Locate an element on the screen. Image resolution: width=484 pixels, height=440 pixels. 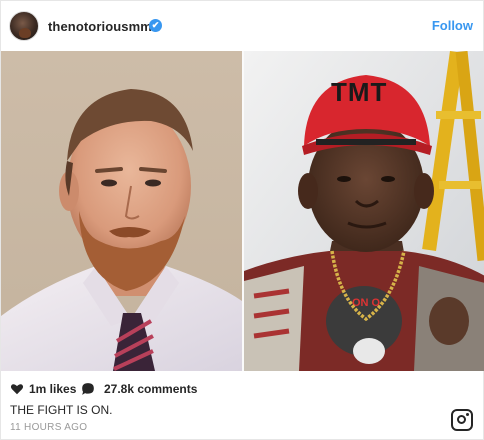
svg-text: ON O is located at coordinates (366, 303).